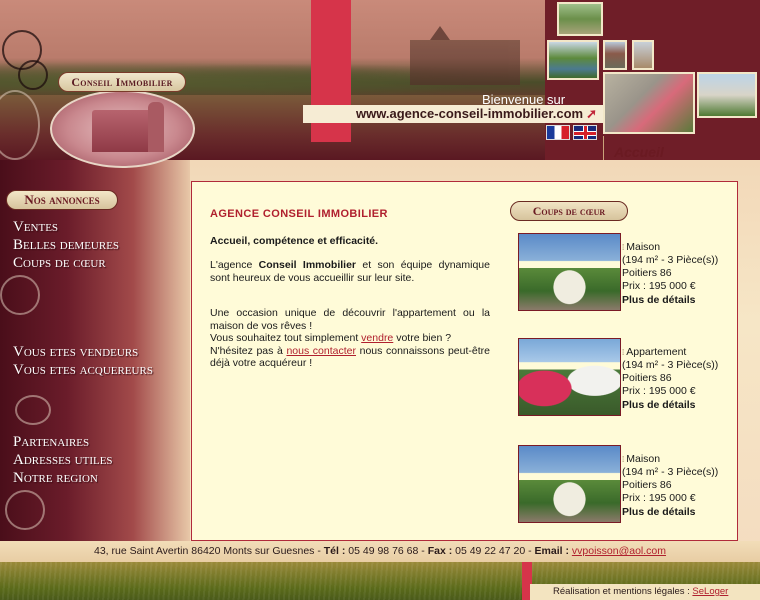 This screenshot has height=600, width=760. I want to click on link-vendre: vendre, so click(377, 338).